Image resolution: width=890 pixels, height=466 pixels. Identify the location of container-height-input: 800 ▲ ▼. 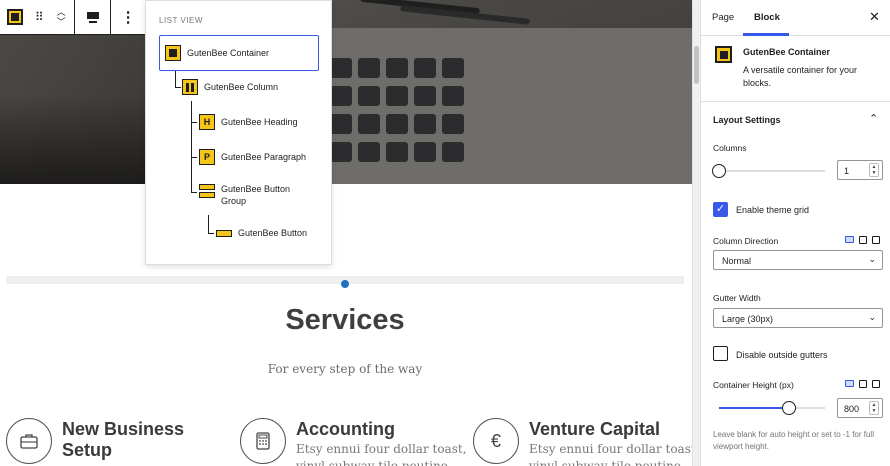
(860, 408).